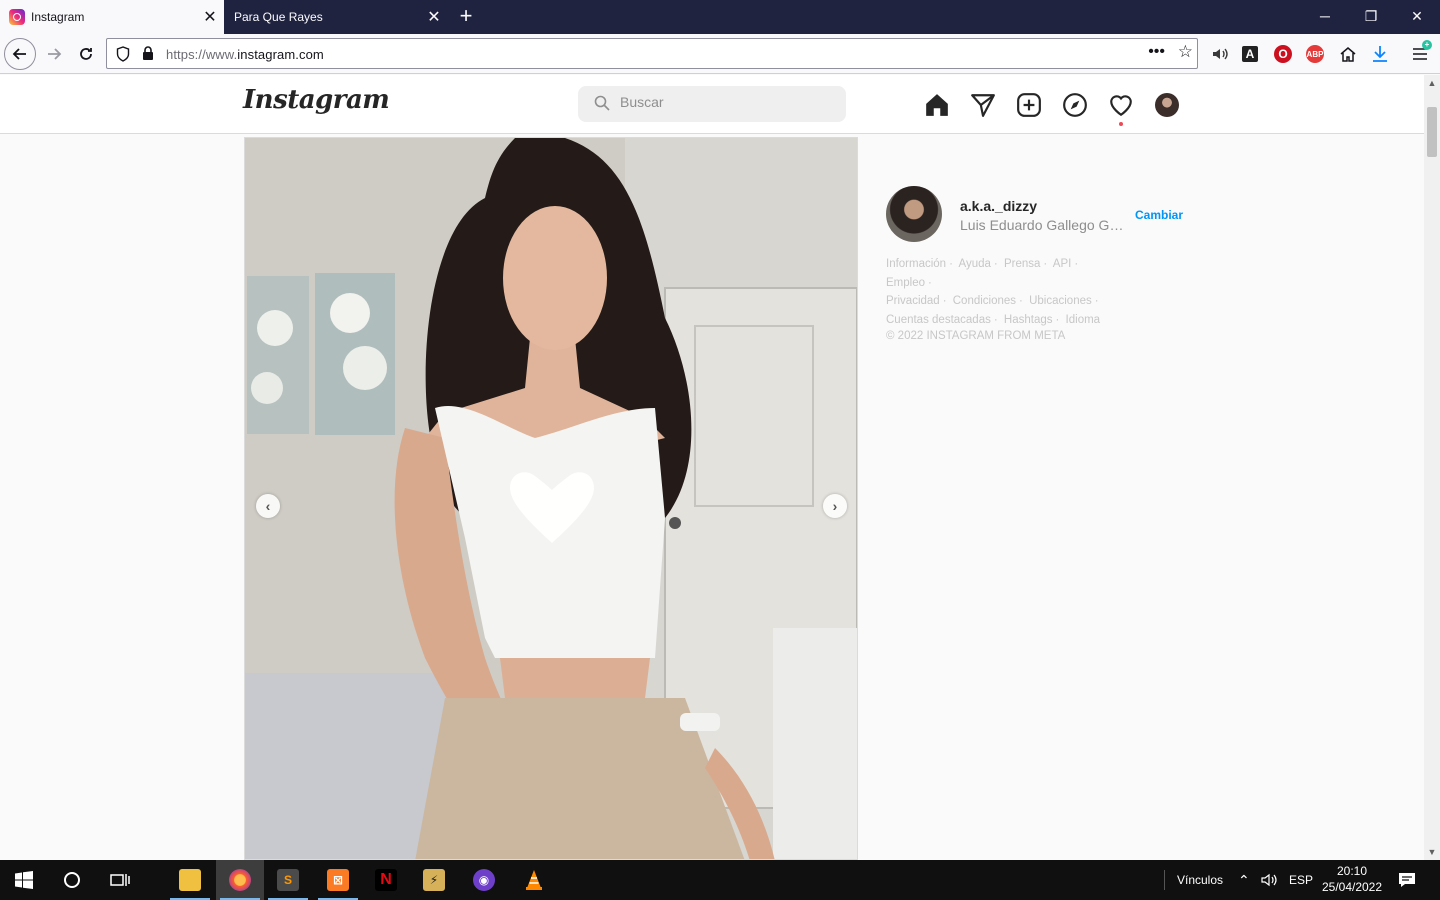 This screenshot has height=900, width=1440. I want to click on task-view-icon, so click(120, 880).